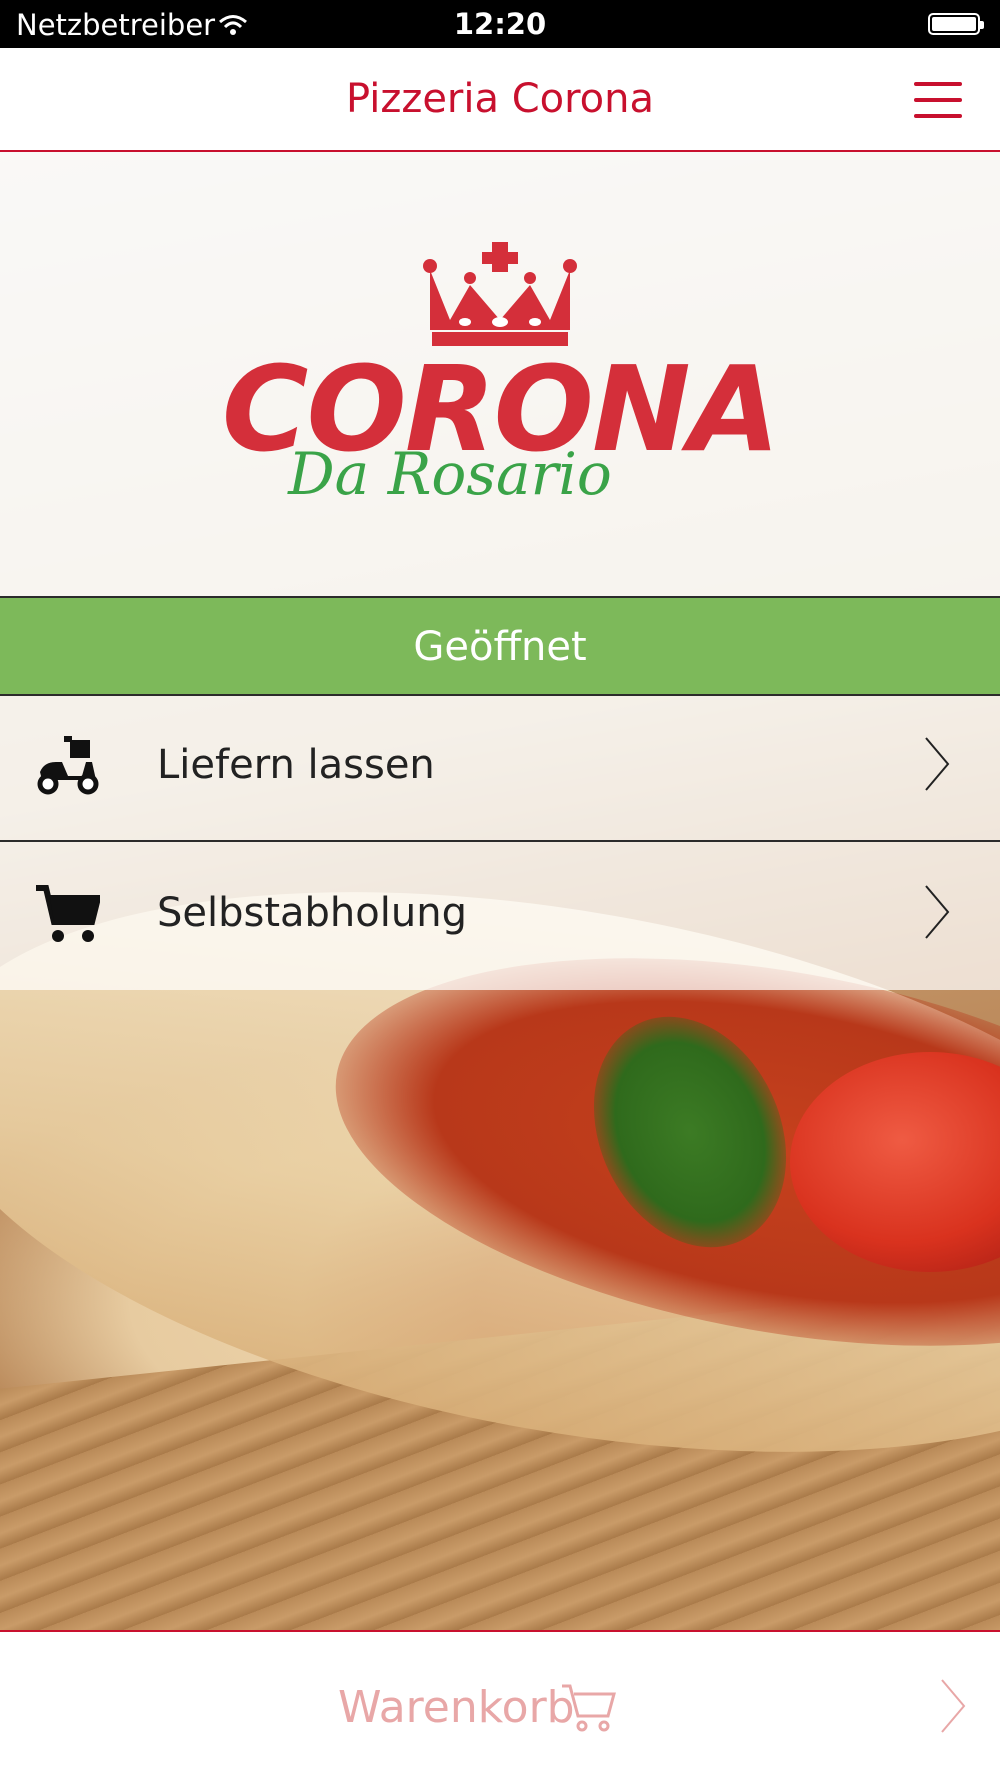  I want to click on option-delivery-label: Liefern lassen, so click(296, 765).